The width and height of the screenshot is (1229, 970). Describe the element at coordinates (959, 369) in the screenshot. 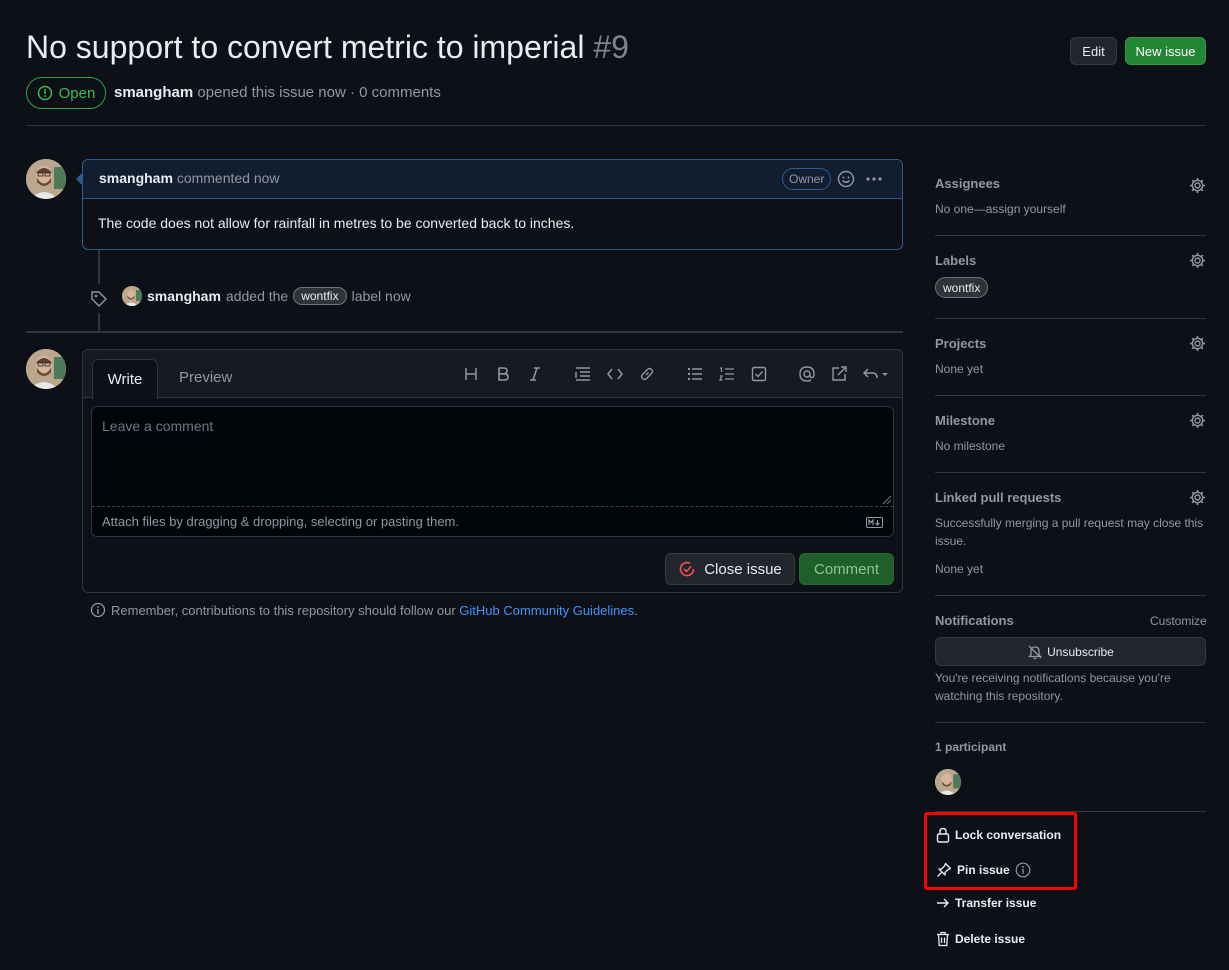

I see `projects-value: None yet` at that location.